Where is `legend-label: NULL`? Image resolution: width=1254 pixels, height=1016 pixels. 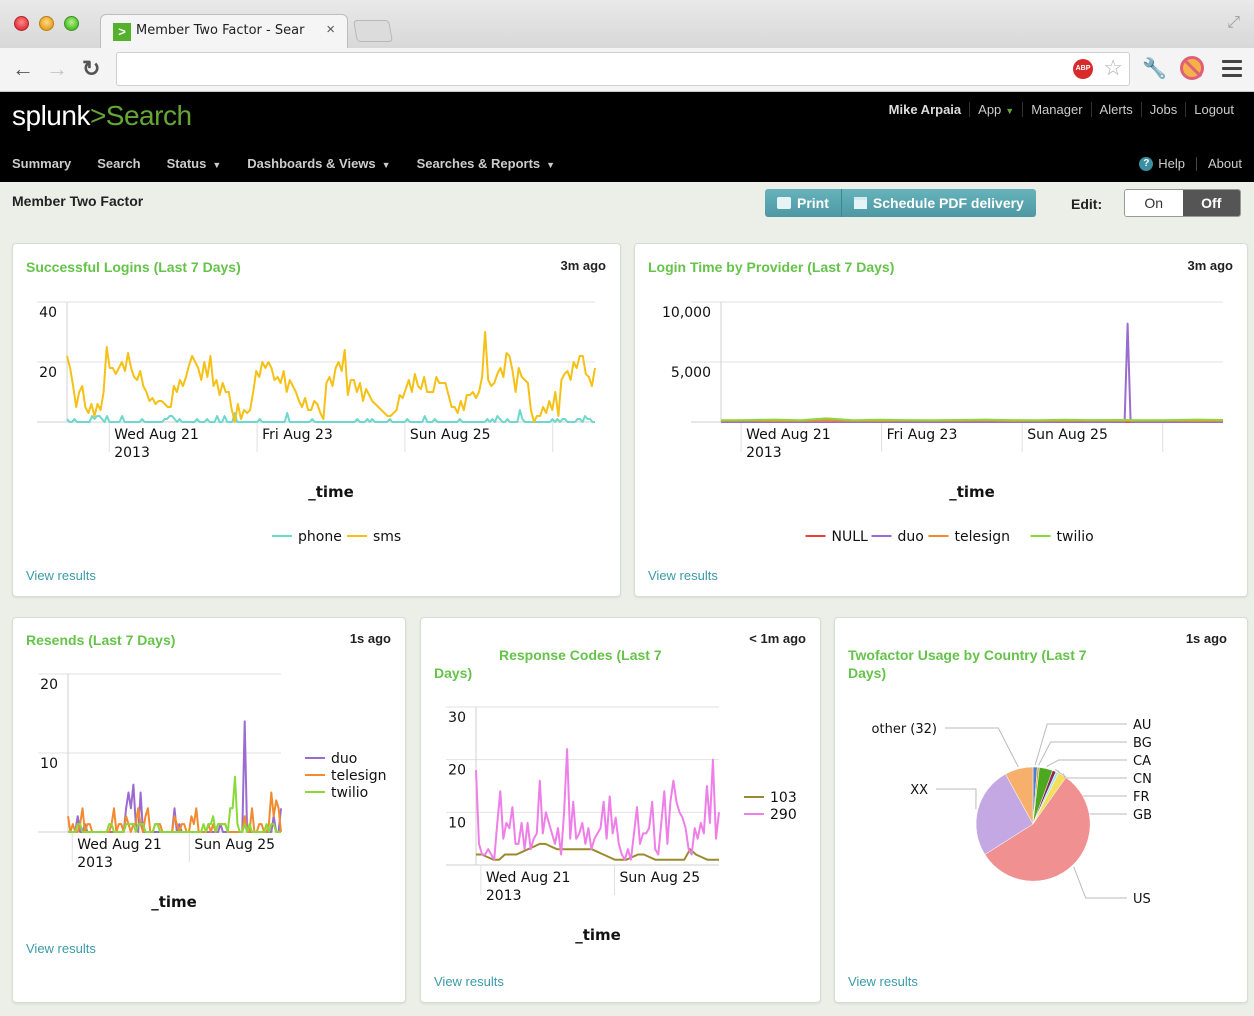
legend-label: NULL is located at coordinates (850, 537).